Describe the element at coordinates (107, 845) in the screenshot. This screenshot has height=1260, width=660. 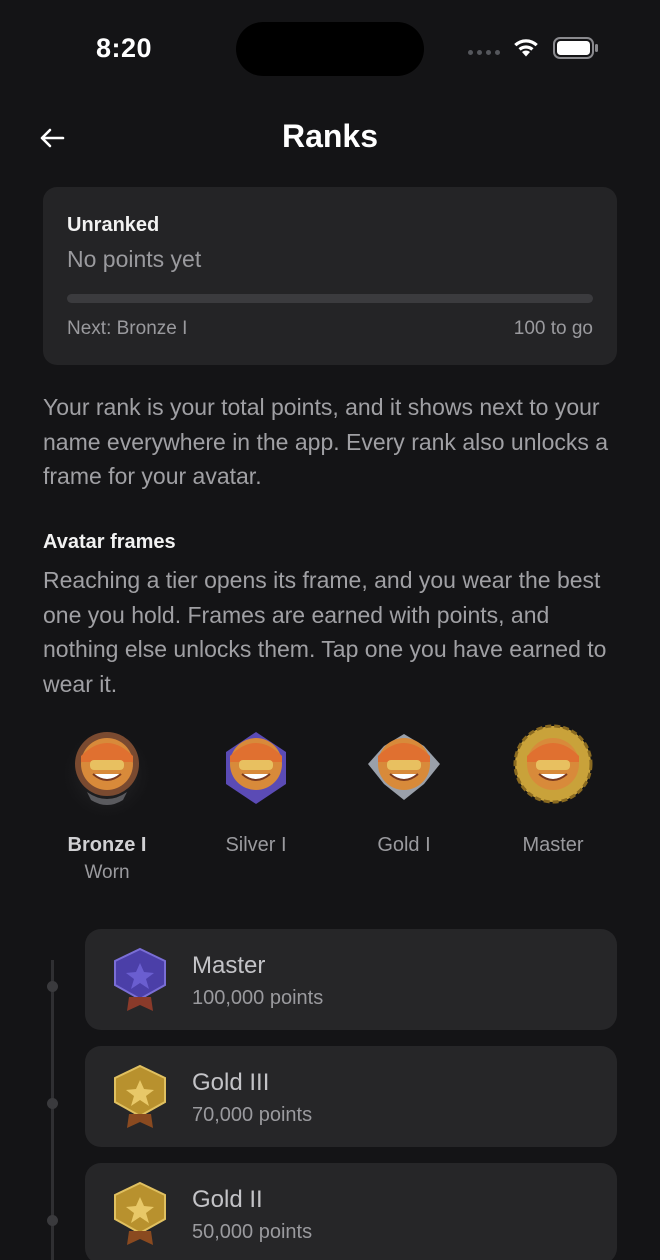
I see `frame-label: Bronze I` at that location.